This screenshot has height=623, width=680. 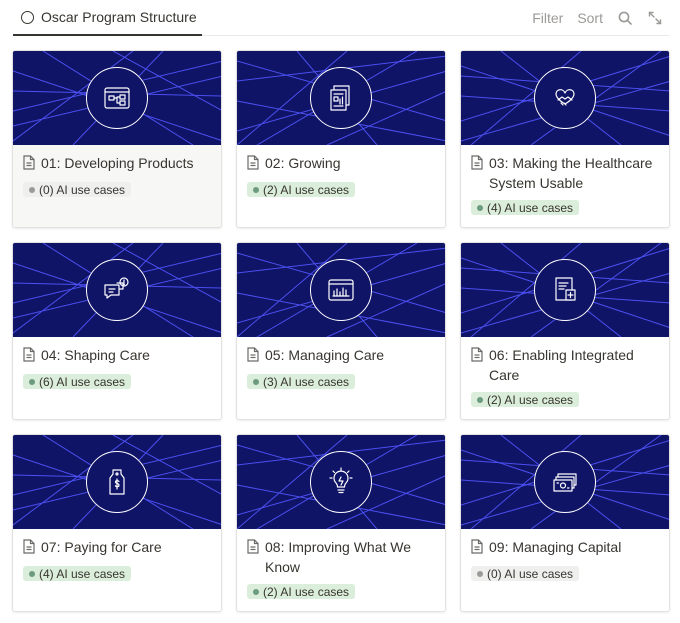 I want to click on ai-use-cases-tag: (6) AI use cases, so click(x=77, y=381).